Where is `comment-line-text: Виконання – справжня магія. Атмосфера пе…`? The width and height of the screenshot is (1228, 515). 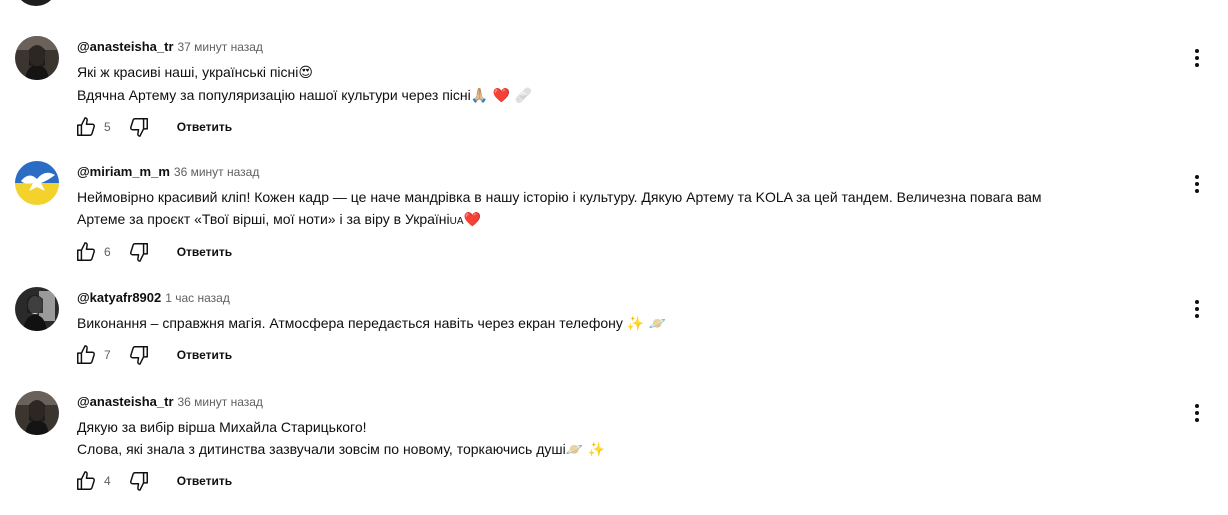
comment-line-text: Виконання – справжня магія. Атмосфера пе… is located at coordinates (350, 323).